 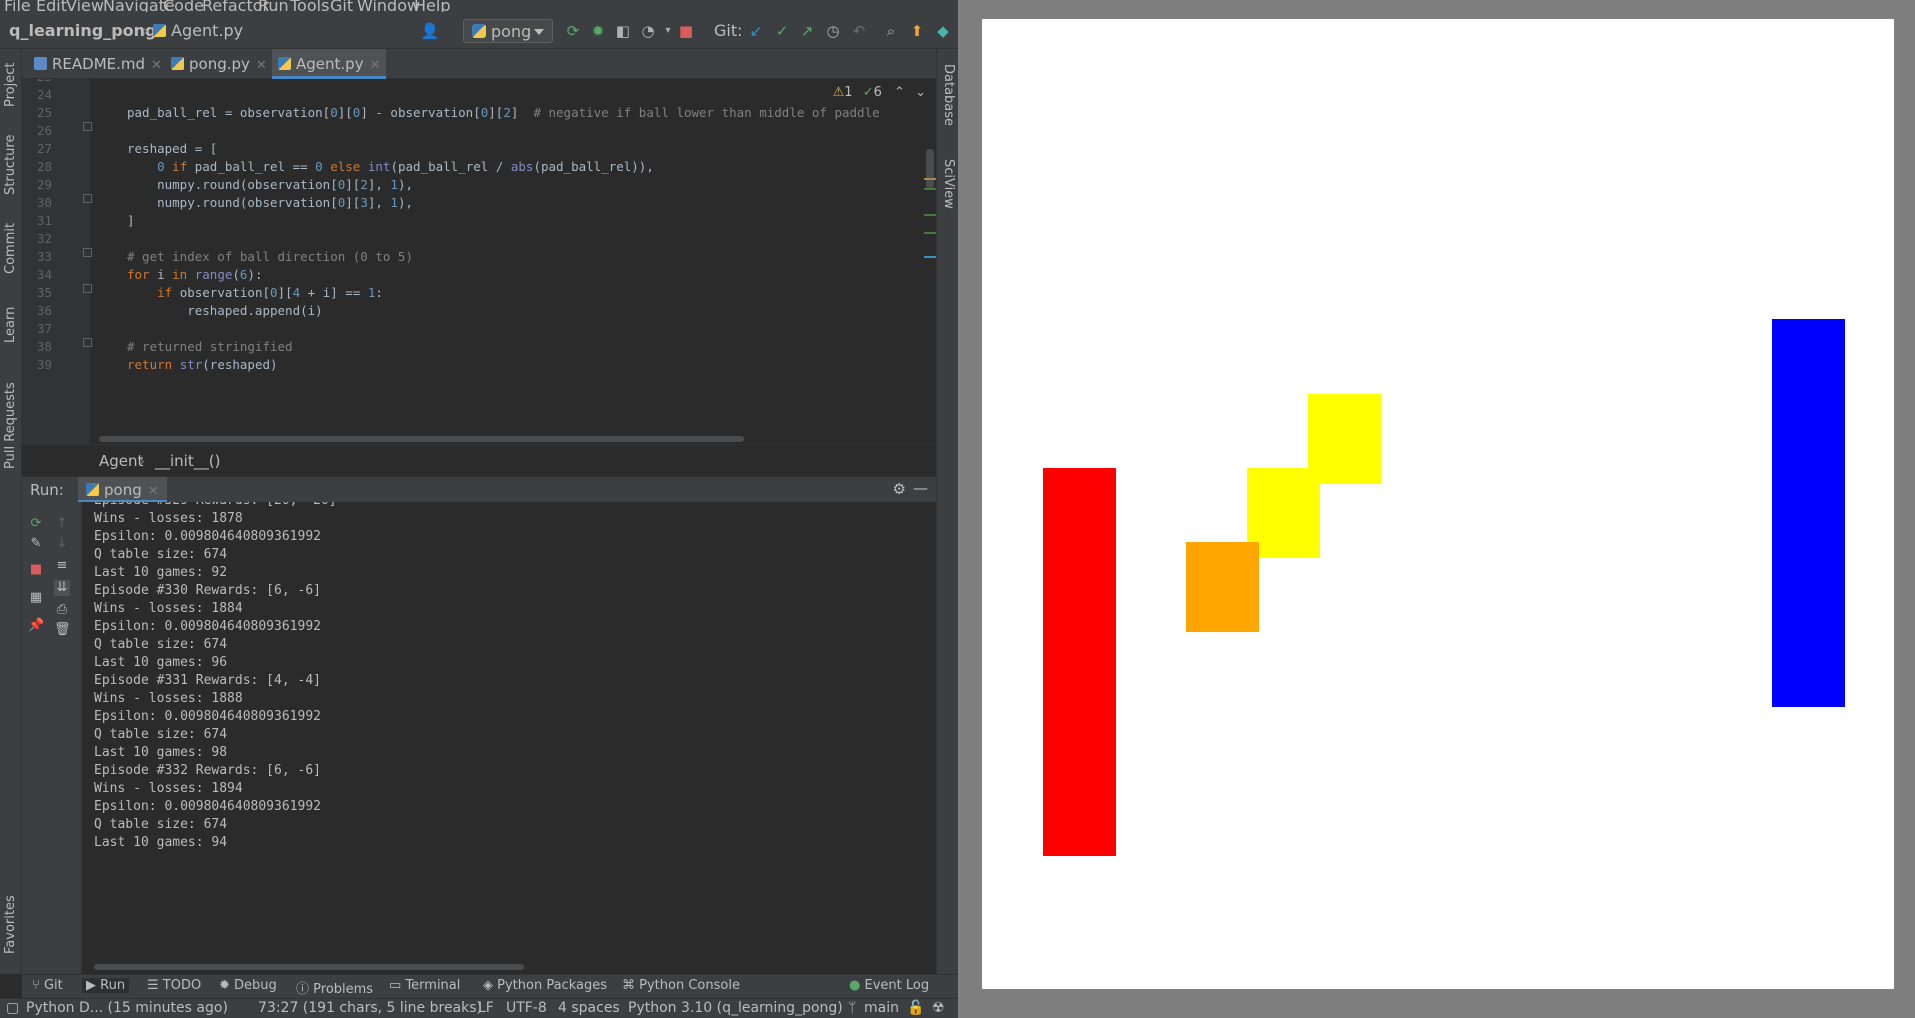 What do you see at coordinates (174, 985) in the screenshot?
I see `bottom-tab-todo: ☰ TODO` at bounding box center [174, 985].